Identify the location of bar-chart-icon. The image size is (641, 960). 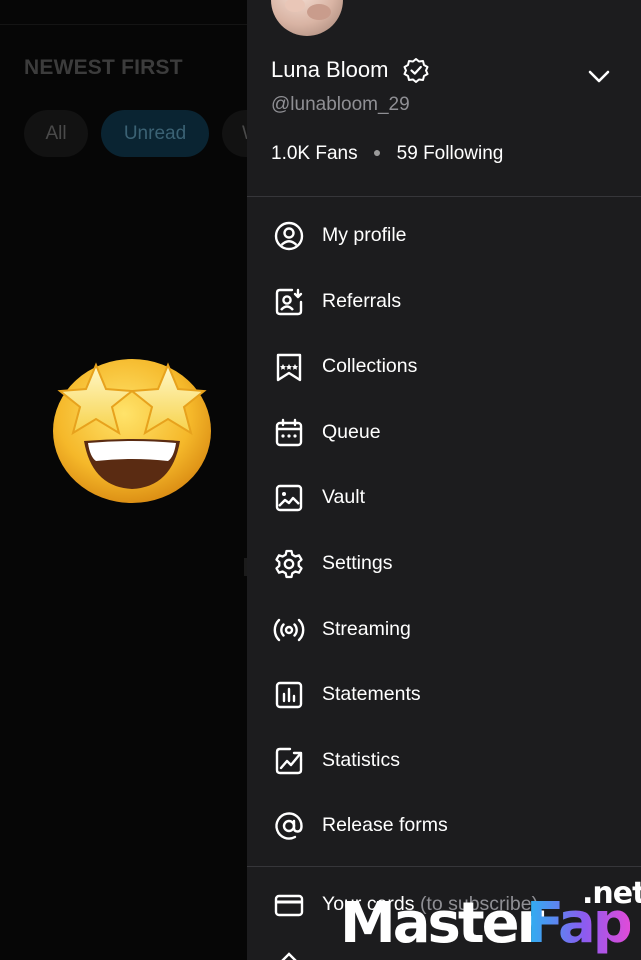
(289, 695).